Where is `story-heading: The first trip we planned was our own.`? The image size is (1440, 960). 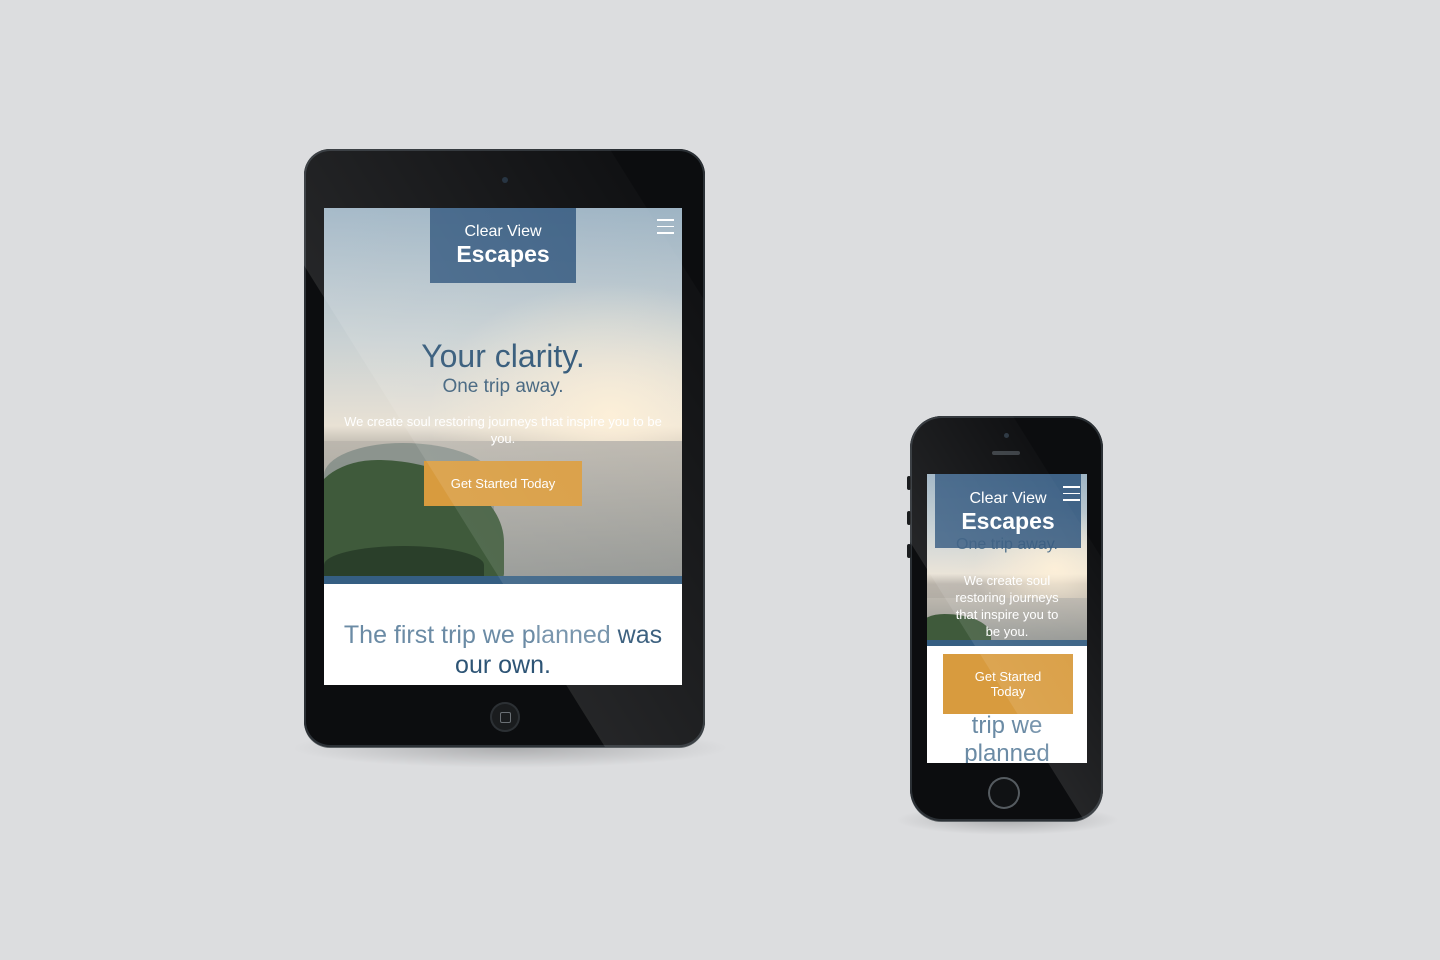 story-heading: The first trip we planned was our own. is located at coordinates (503, 650).